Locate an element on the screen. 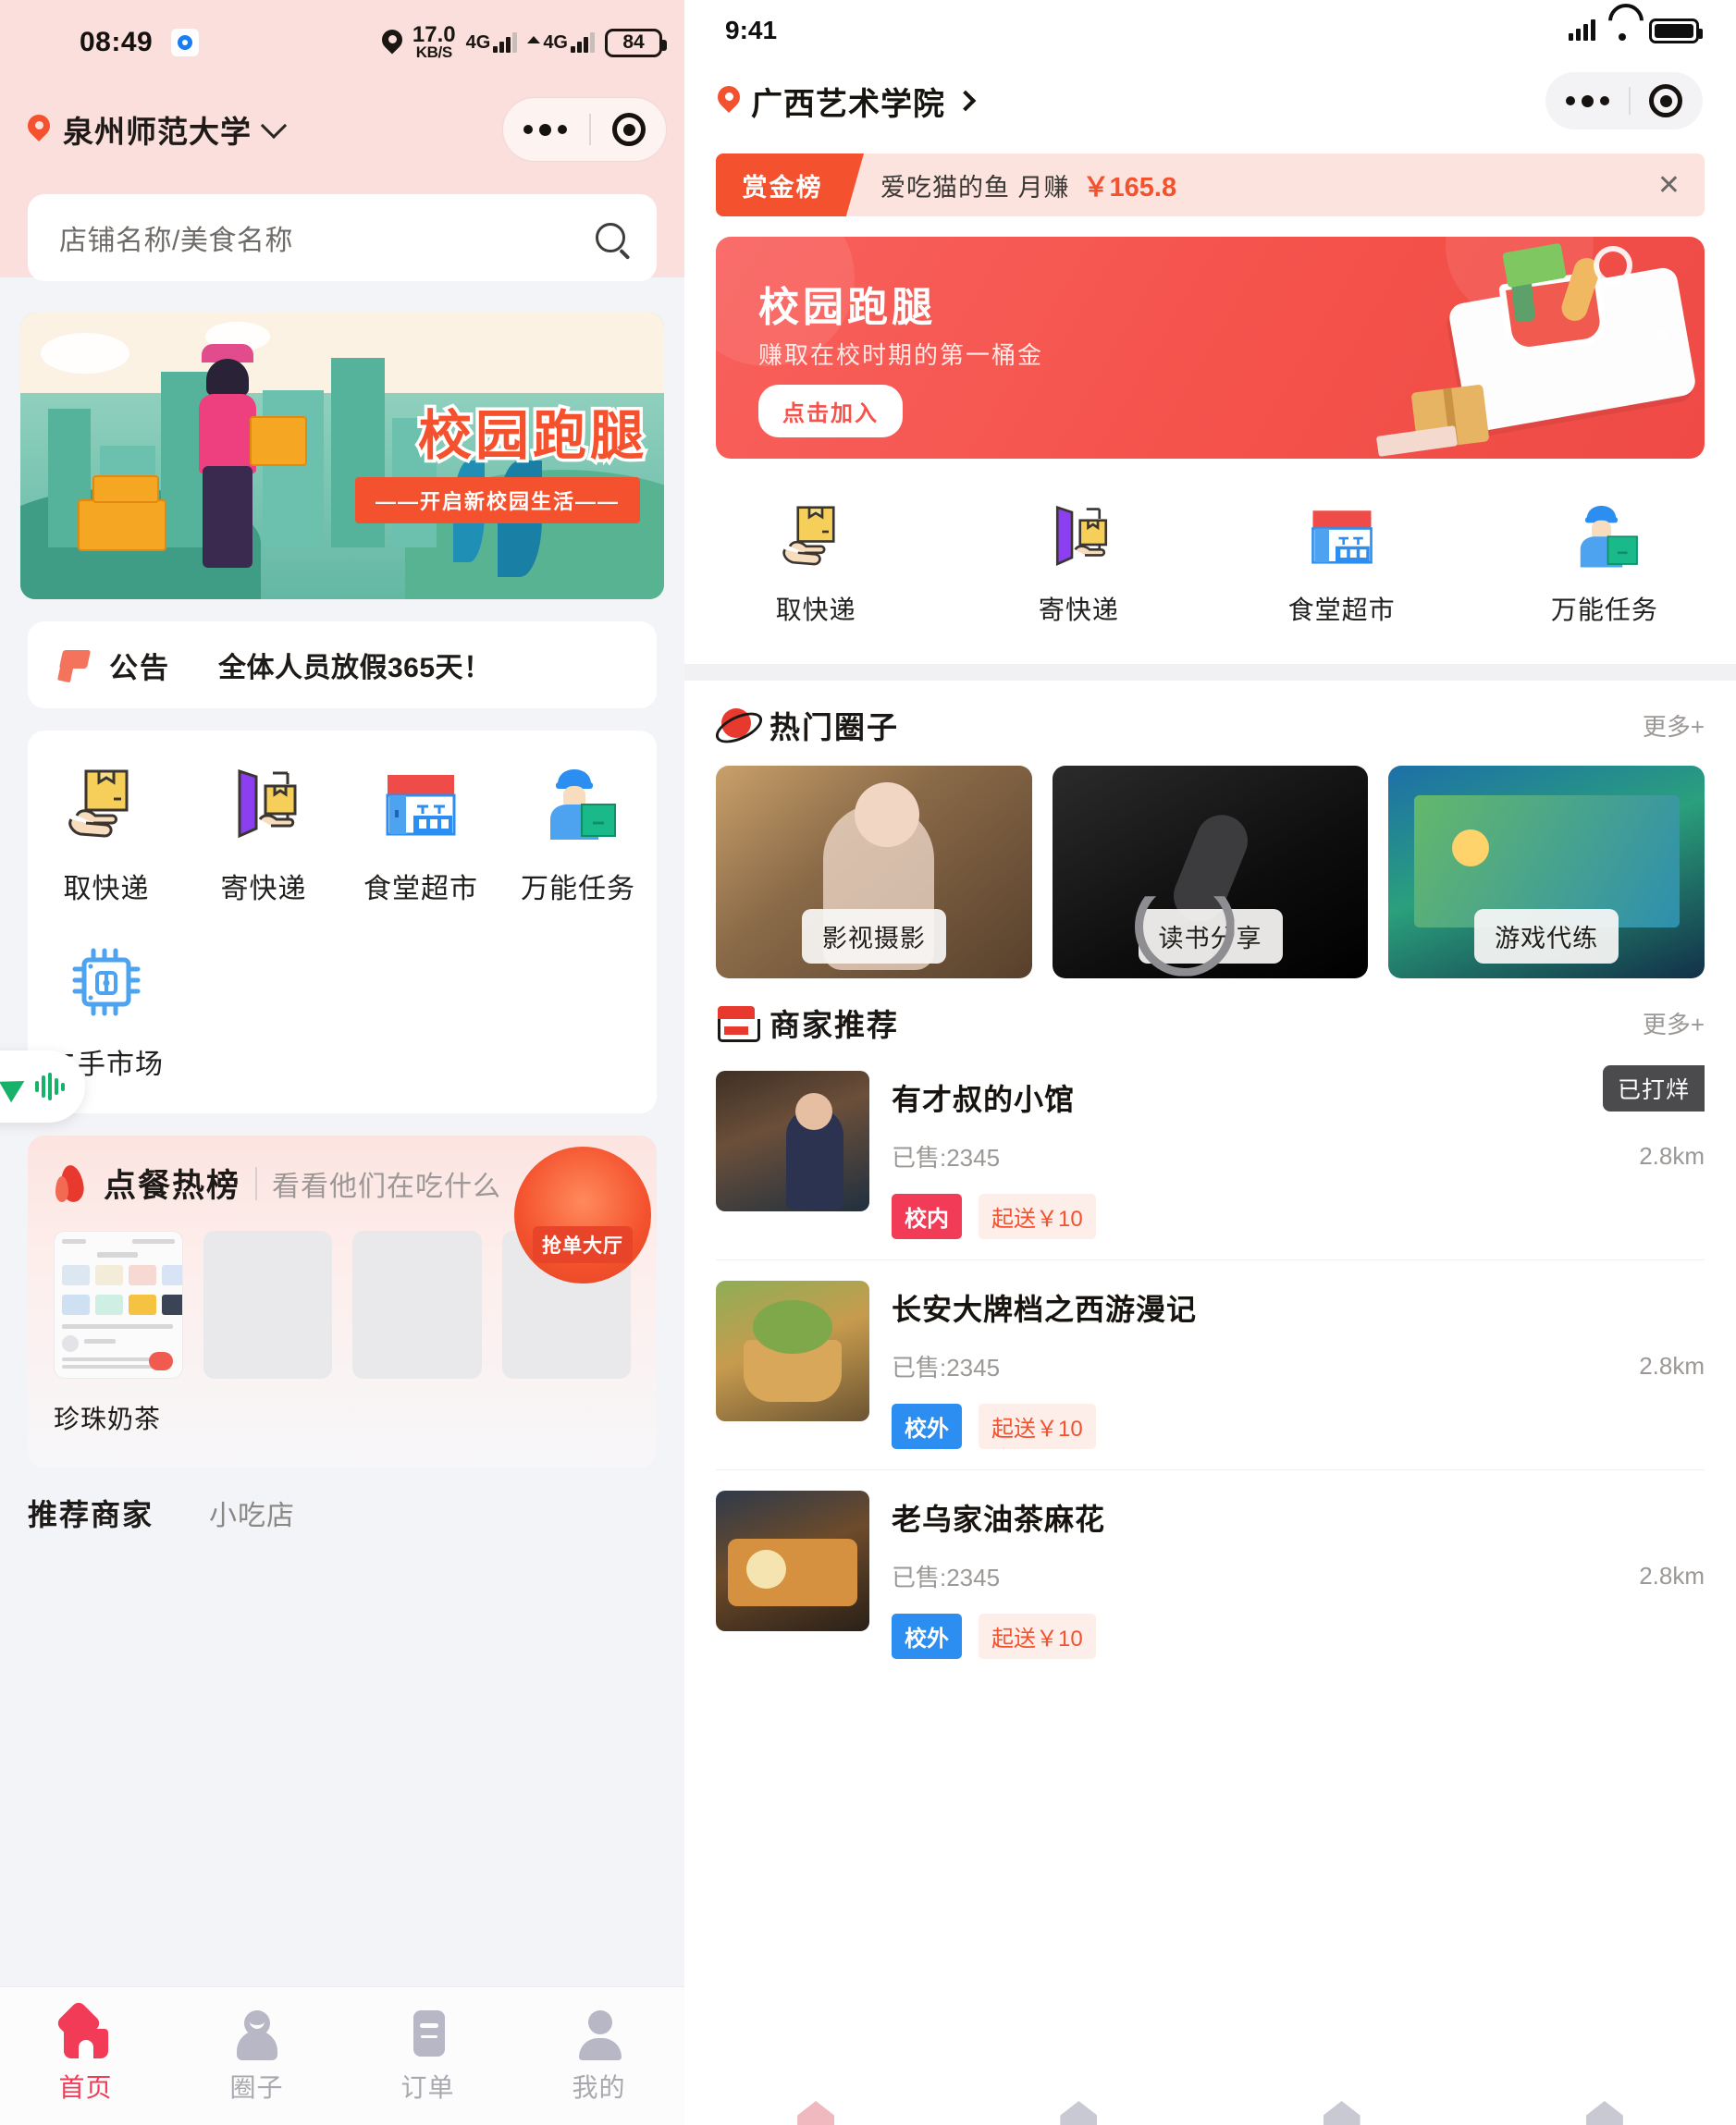 The height and width of the screenshot is (2125, 1736). search-input: 店铺名称/美食名称 is located at coordinates (342, 237).